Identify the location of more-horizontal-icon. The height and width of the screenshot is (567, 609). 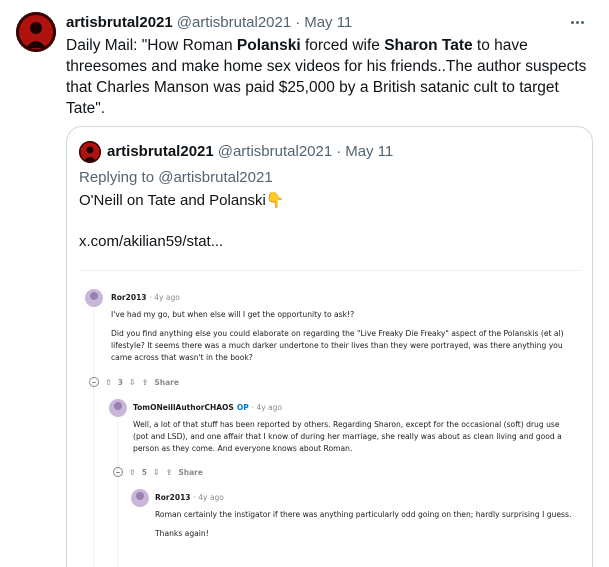
(572, 22).